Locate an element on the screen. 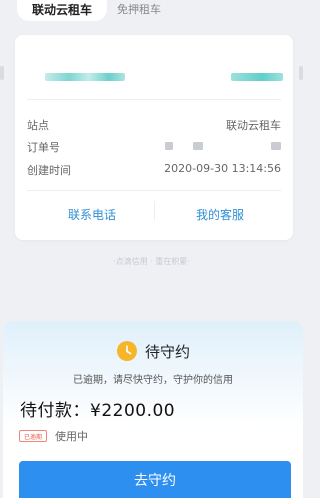 The height and width of the screenshot is (498, 320). link-separator is located at coordinates (154, 211).